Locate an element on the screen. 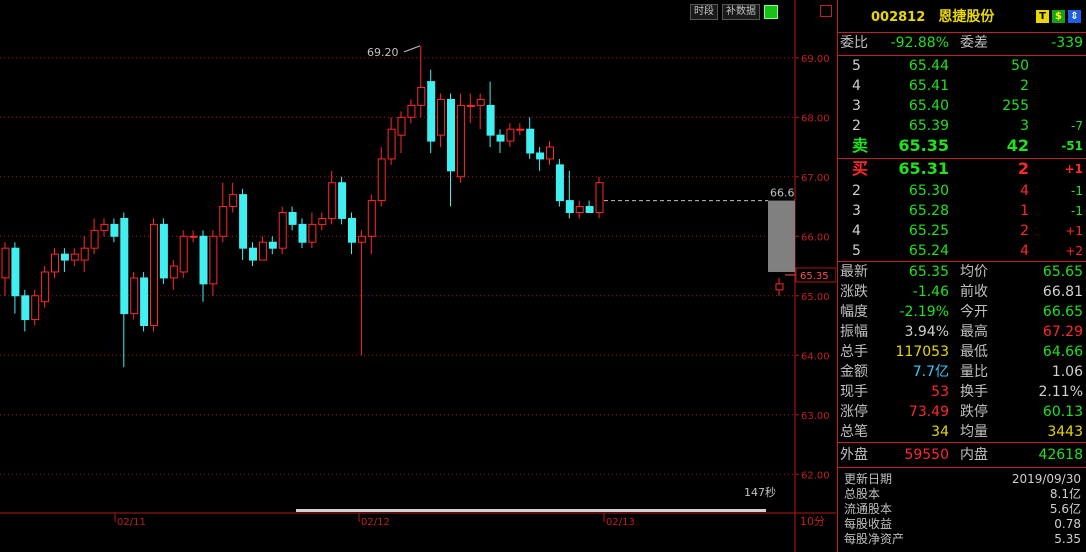 The height and width of the screenshot is (552, 1086). quote-value: 3.94% is located at coordinates (926, 332).